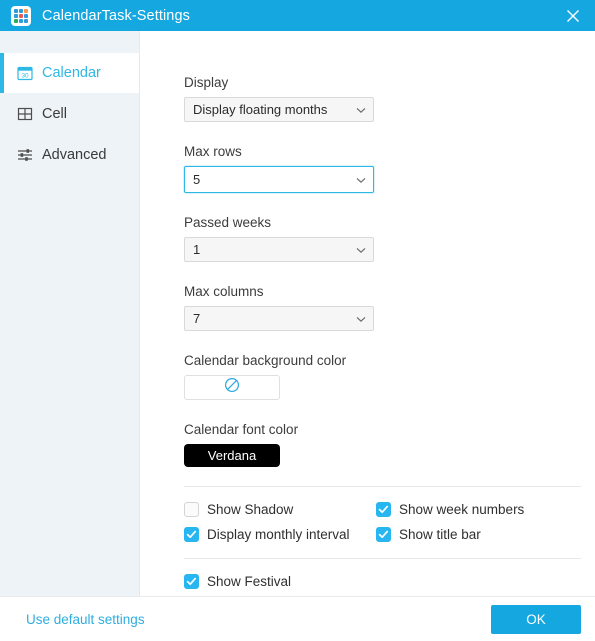 The height and width of the screenshot is (641, 595). Describe the element at coordinates (265, 360) in the screenshot. I see `calendar-background-color-label: Calendar background color` at that location.